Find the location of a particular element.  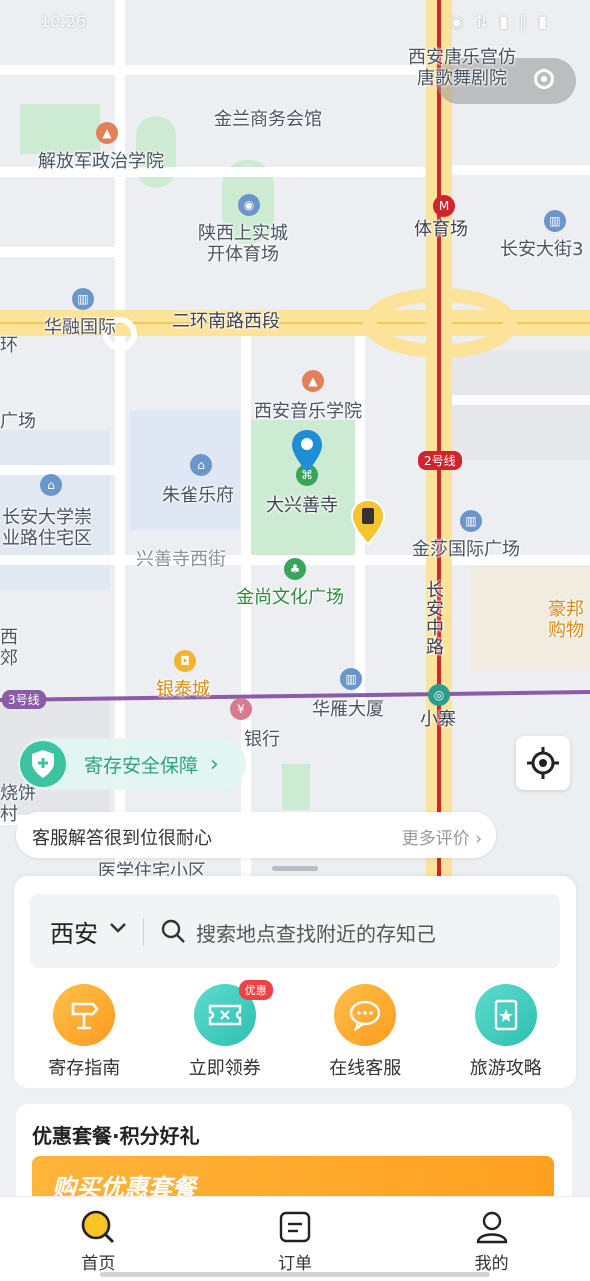

chevron-down-icon is located at coordinates (118, 929).